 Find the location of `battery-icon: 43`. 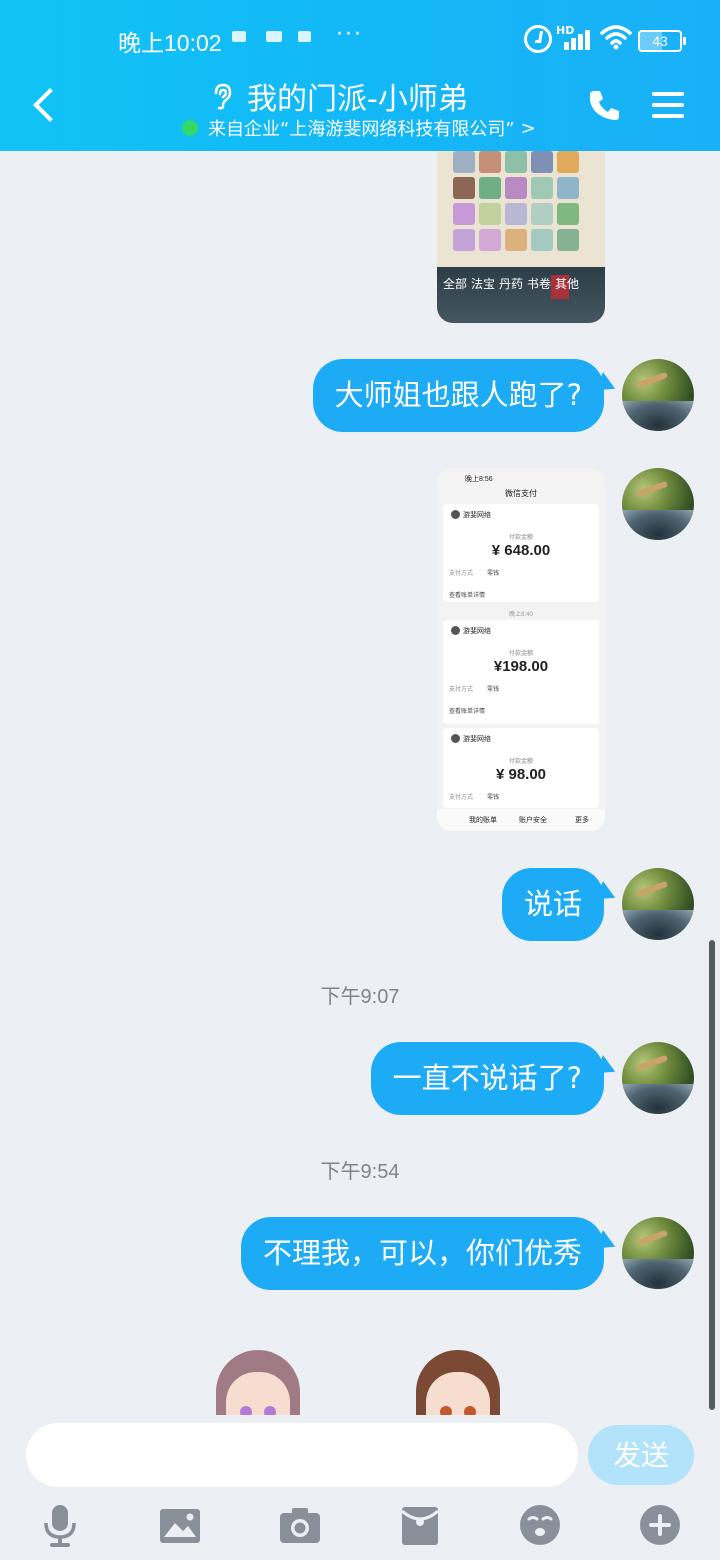

battery-icon: 43 is located at coordinates (662, 41).